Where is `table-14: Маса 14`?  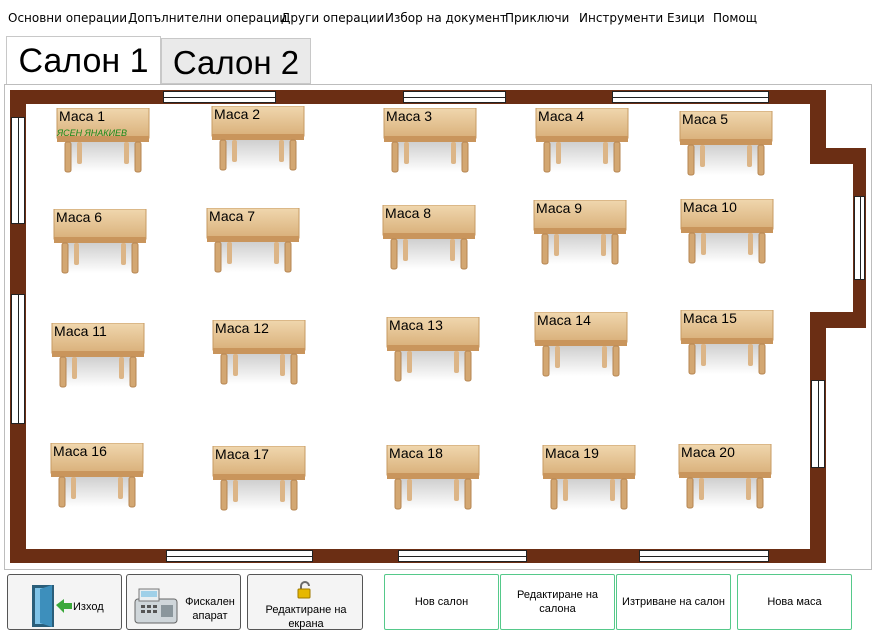
table-14: Маса 14 is located at coordinates (581, 347).